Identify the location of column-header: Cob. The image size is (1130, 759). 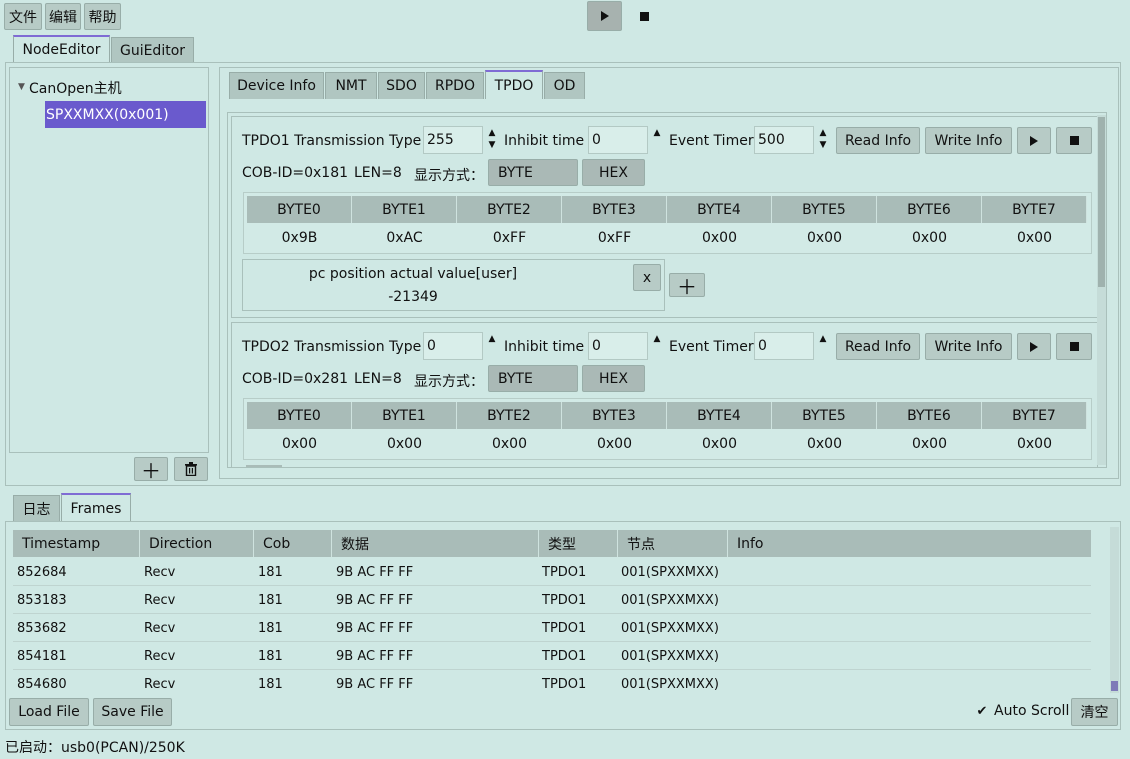
(293, 543).